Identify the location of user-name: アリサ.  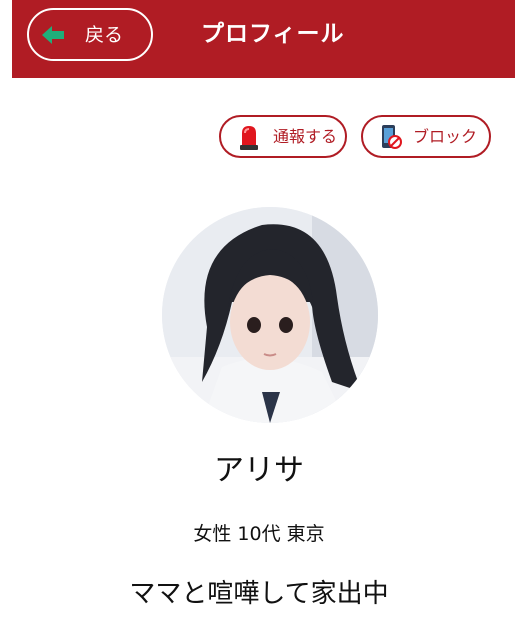
(259, 470).